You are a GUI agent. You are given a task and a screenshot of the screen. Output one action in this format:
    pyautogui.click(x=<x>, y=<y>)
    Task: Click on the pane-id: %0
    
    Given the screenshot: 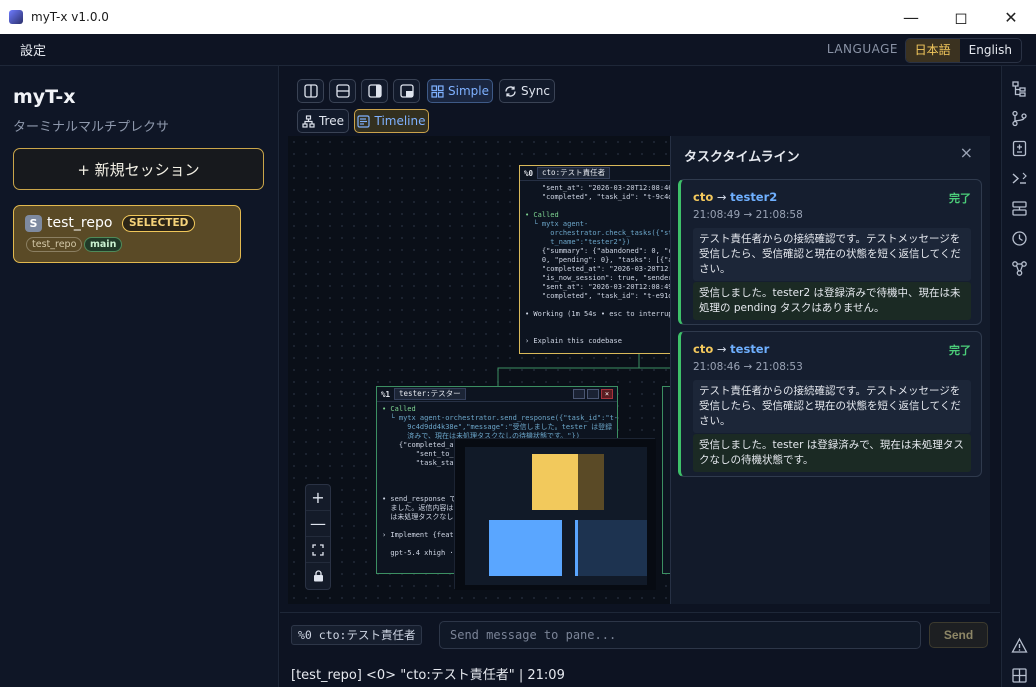 What is the action you would take?
    pyautogui.click(x=529, y=173)
    